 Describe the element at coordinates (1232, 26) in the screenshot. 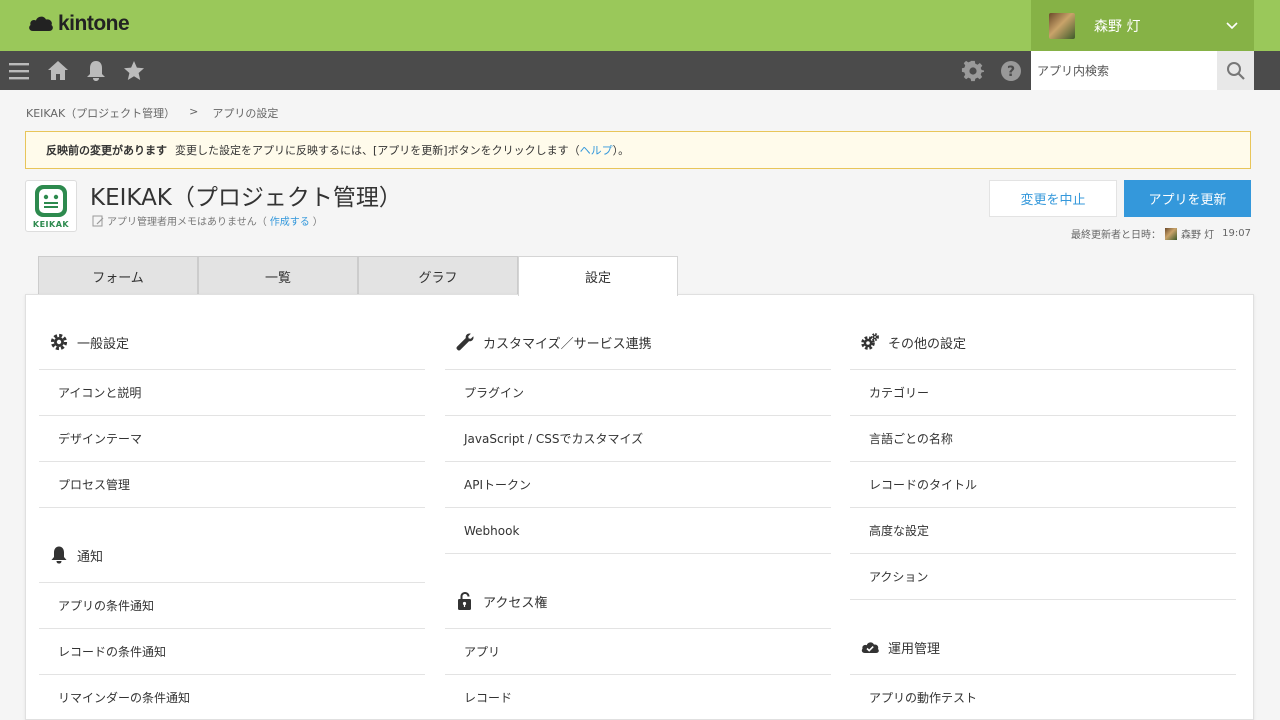

I see `chevron-down-icon` at that location.